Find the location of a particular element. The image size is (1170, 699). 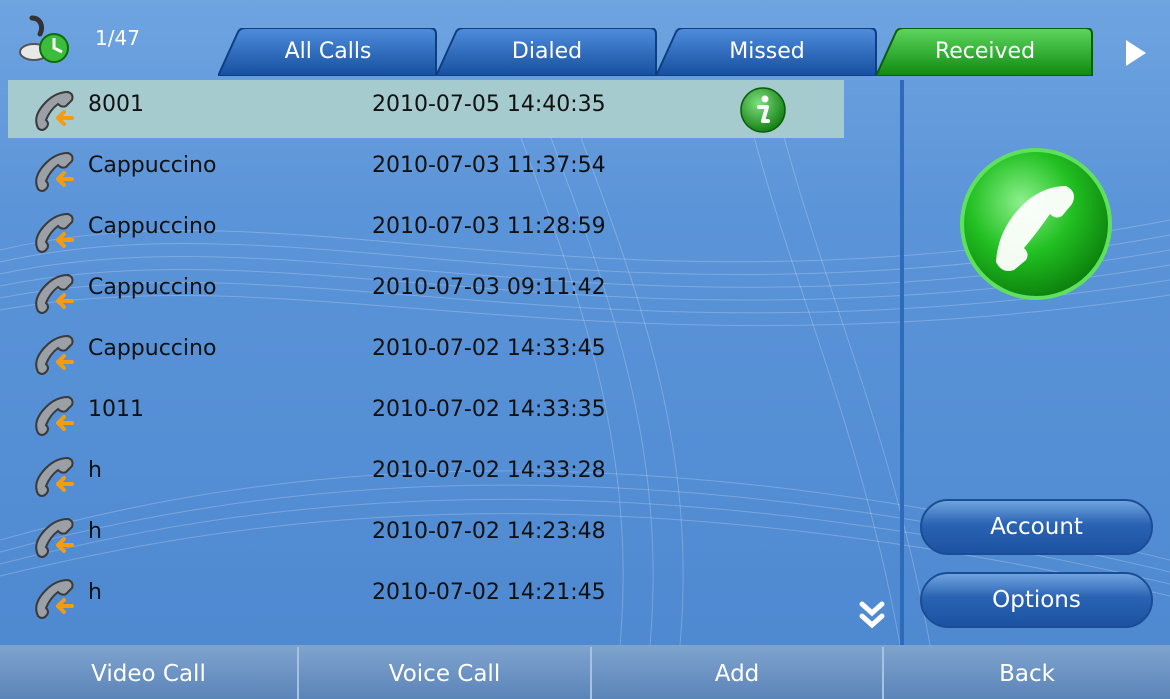

call-row: h 2010-07-02 14:33:28 is located at coordinates (426, 475).